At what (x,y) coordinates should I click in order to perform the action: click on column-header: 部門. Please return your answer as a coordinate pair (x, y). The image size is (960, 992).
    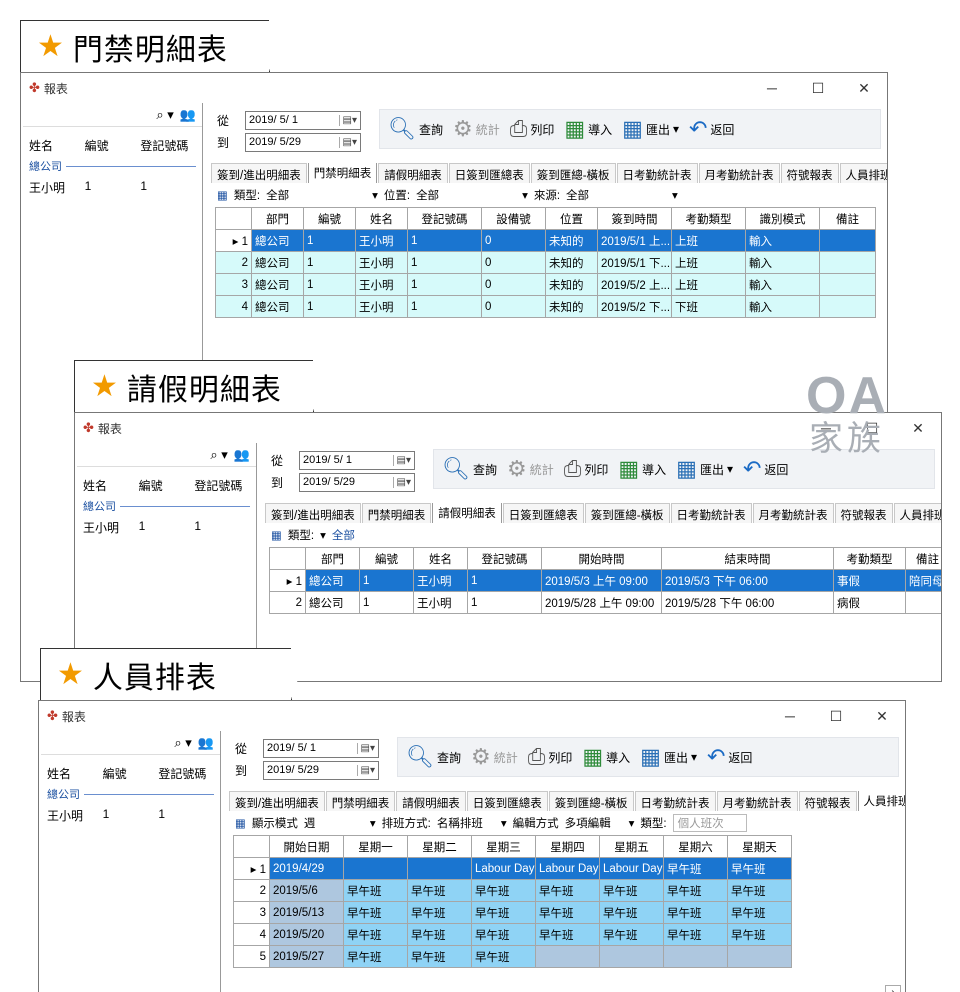
    Looking at the image, I should click on (277, 218).